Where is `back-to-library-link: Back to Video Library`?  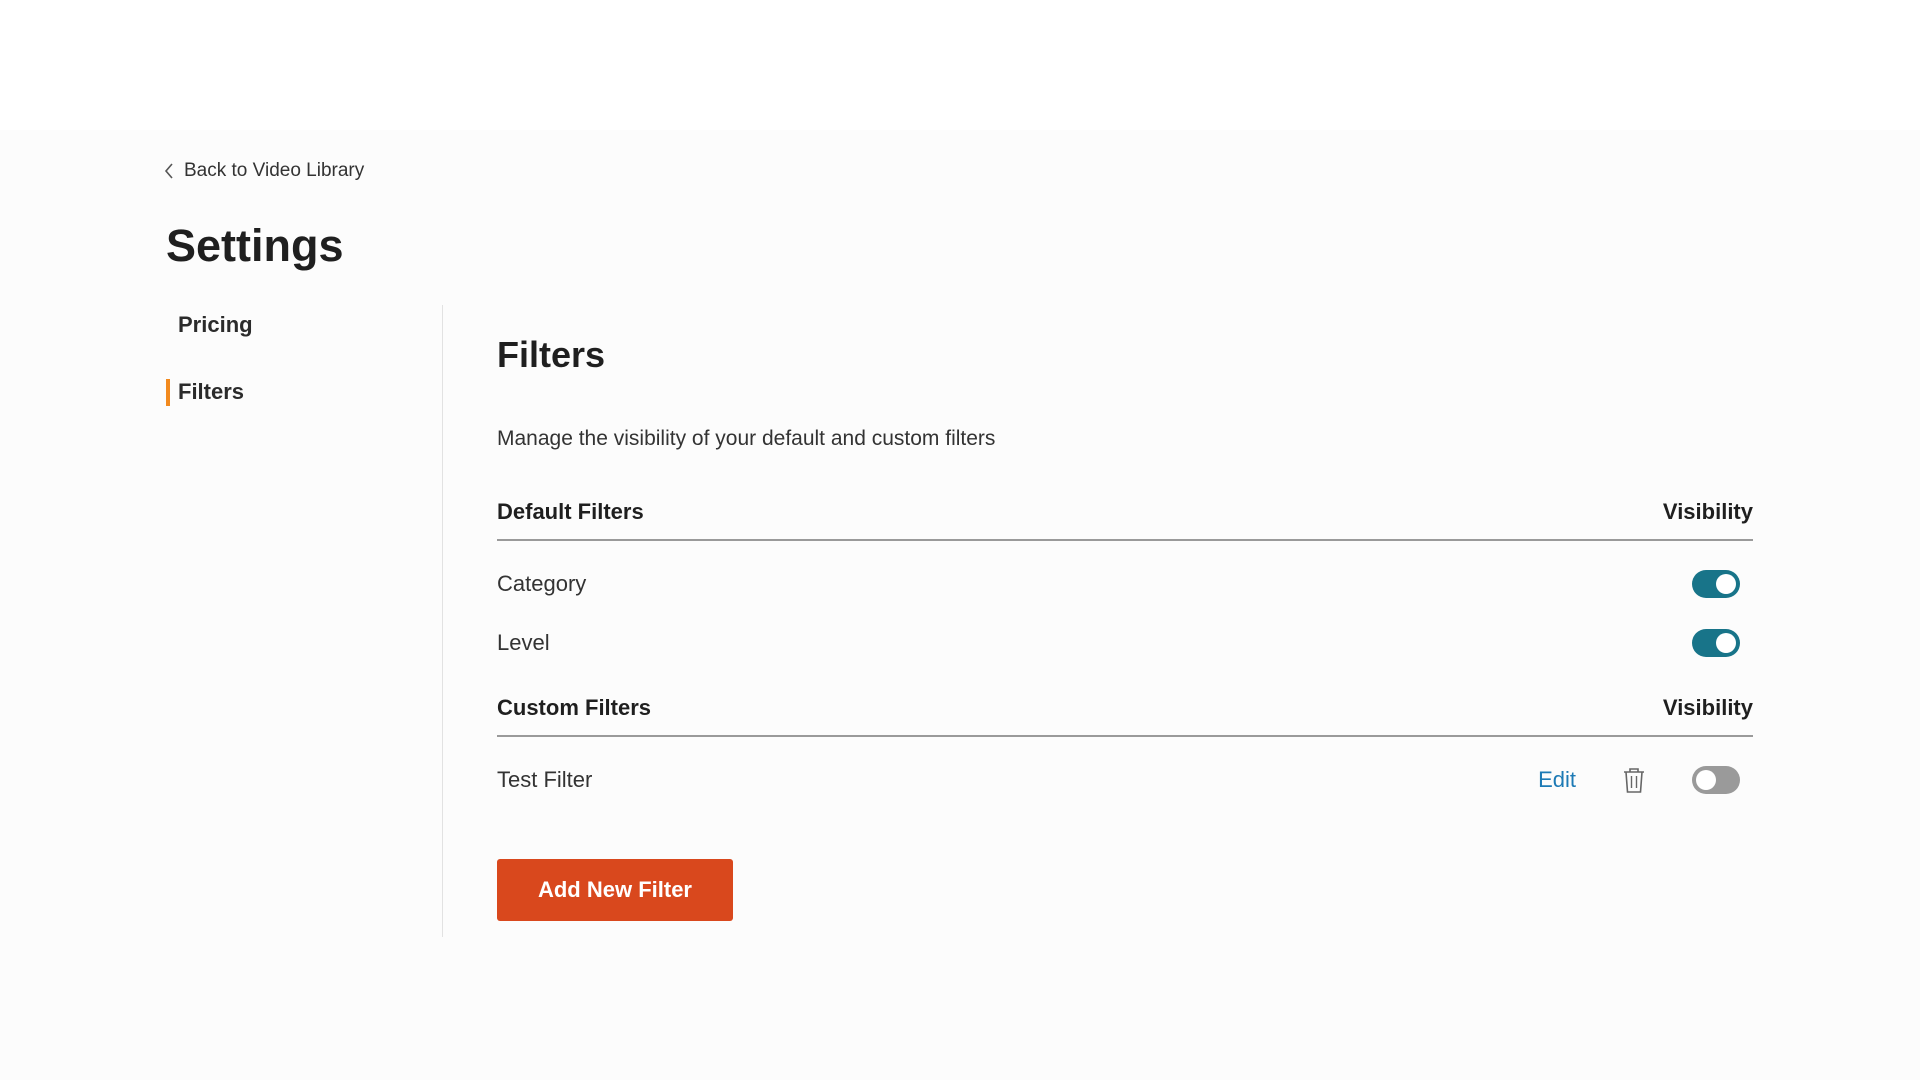 back-to-library-link: Back to Video Library is located at coordinates (264, 171).